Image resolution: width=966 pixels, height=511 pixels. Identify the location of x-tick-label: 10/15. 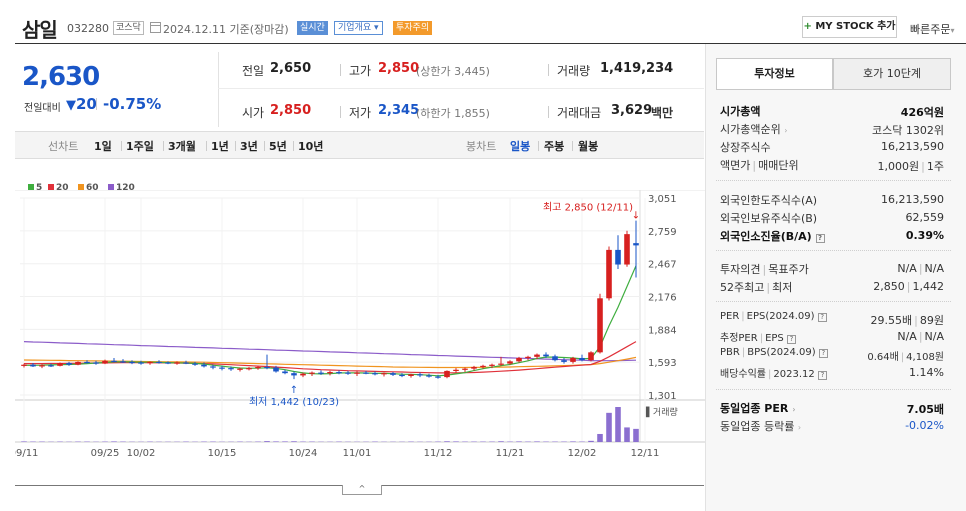
(222, 453).